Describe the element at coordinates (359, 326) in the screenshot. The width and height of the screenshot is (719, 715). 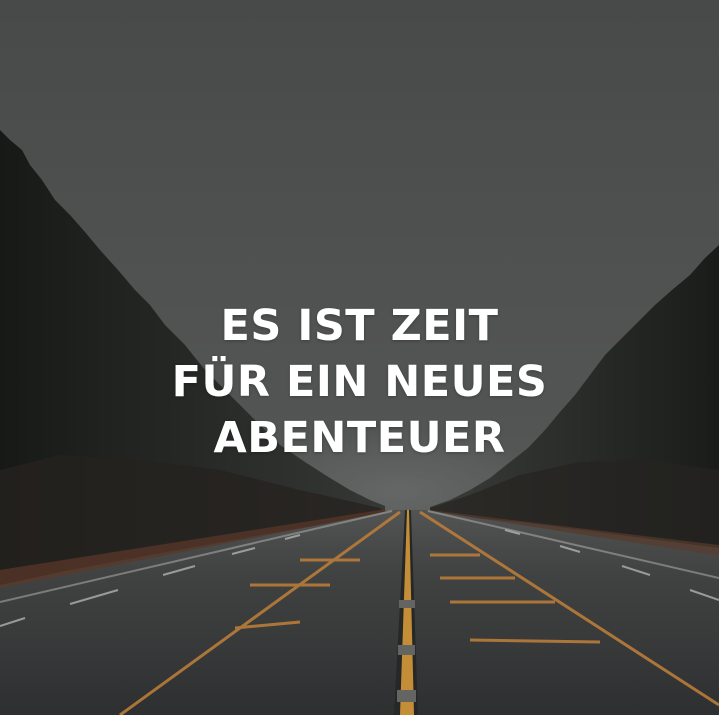
I see `headline-line-1: ES IST ZEIT` at that location.